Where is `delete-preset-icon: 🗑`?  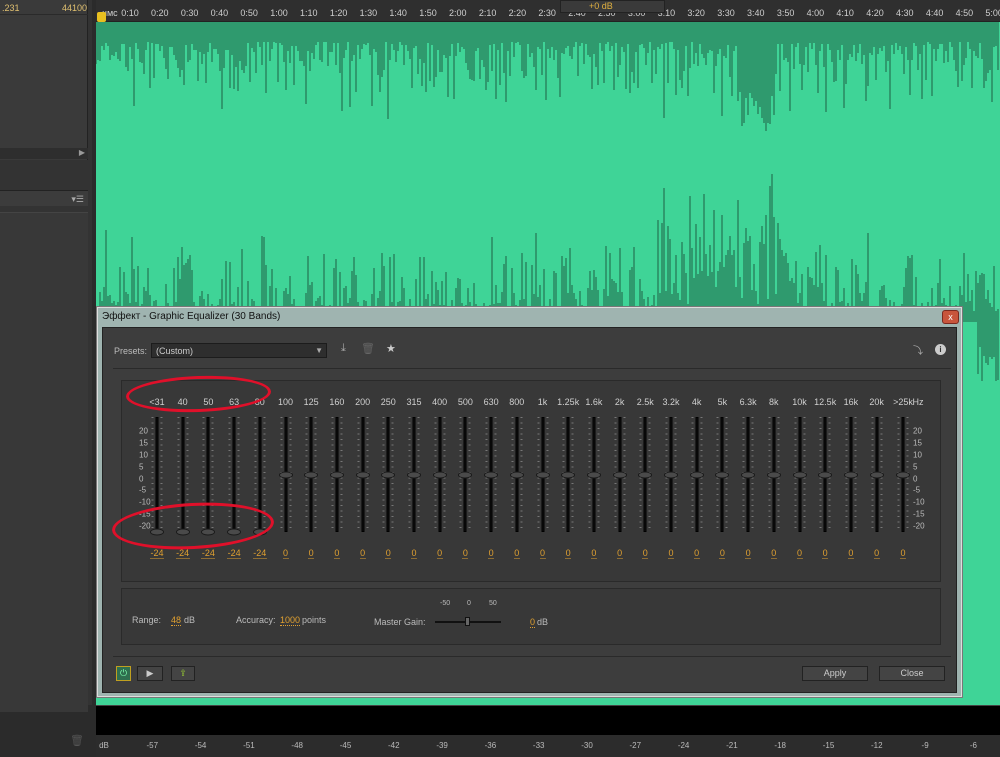 delete-preset-icon: 🗑 is located at coordinates (368, 348).